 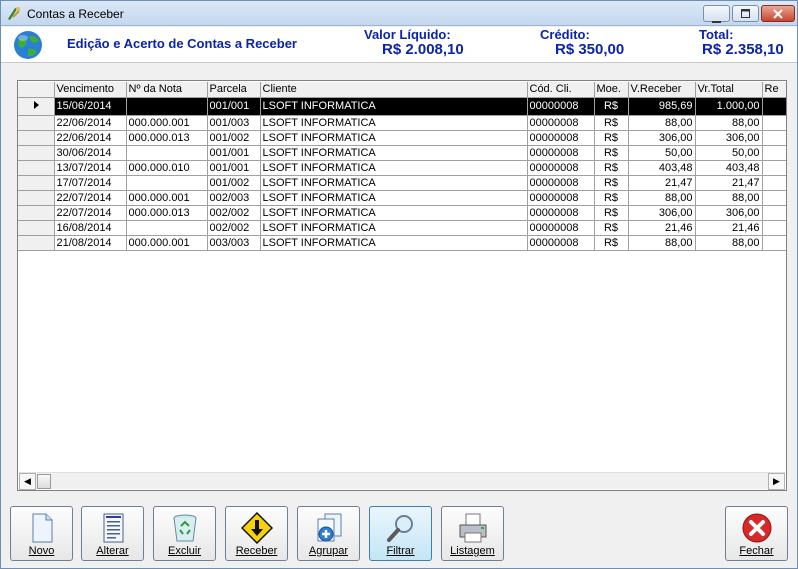 I want to click on cell-parcela: 001/002, so click(x=234, y=138).